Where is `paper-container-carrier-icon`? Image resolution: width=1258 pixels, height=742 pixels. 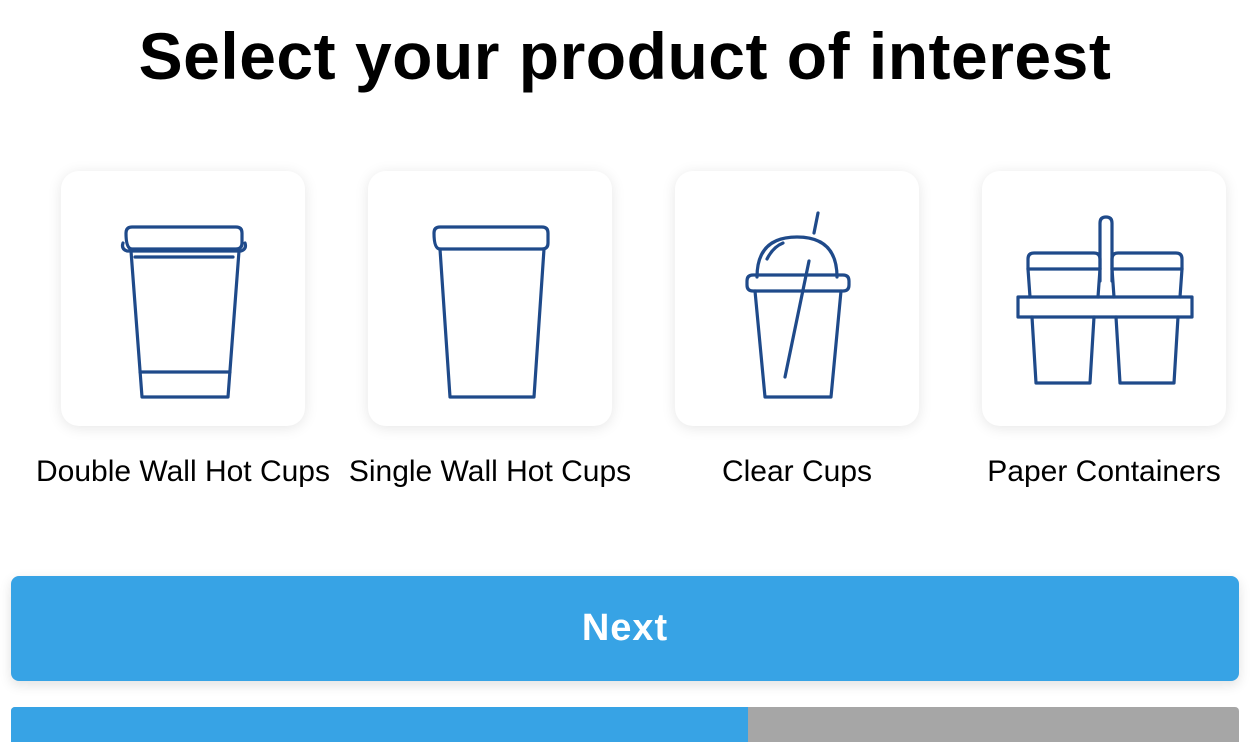
paper-container-carrier-icon is located at coordinates (1105, 299).